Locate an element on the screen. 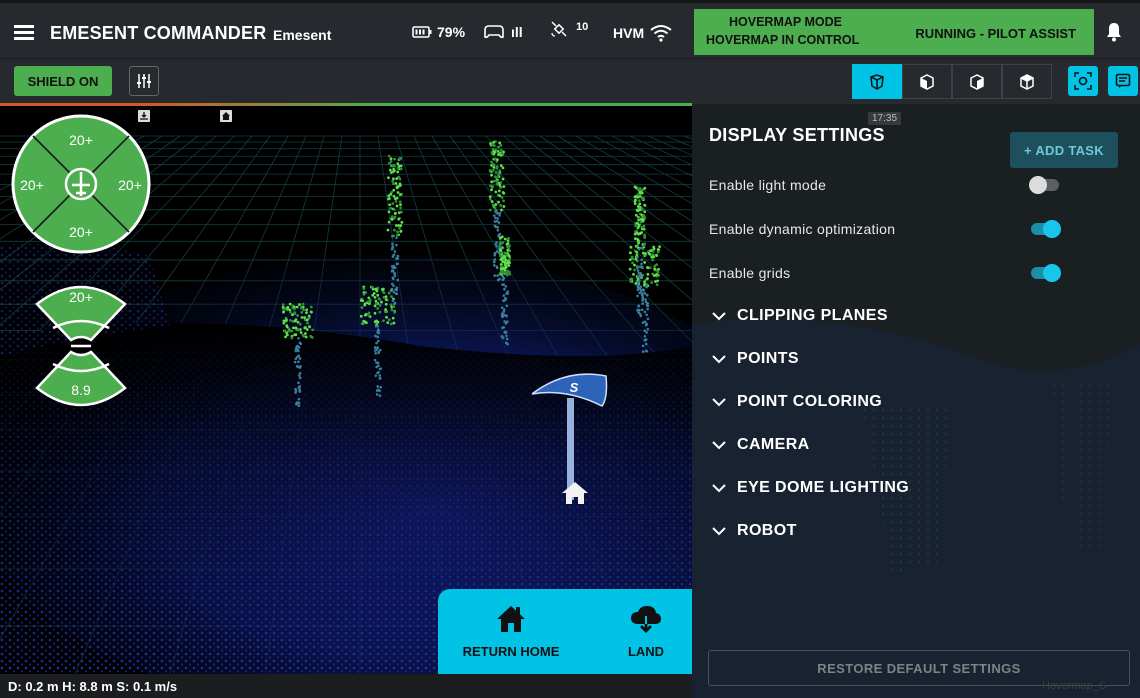  link-status: HVM is located at coordinates (643, 33).